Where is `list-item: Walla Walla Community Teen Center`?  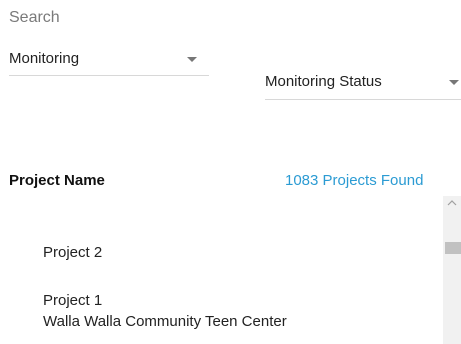 list-item: Walla Walla Community Teen Center is located at coordinates (165, 321).